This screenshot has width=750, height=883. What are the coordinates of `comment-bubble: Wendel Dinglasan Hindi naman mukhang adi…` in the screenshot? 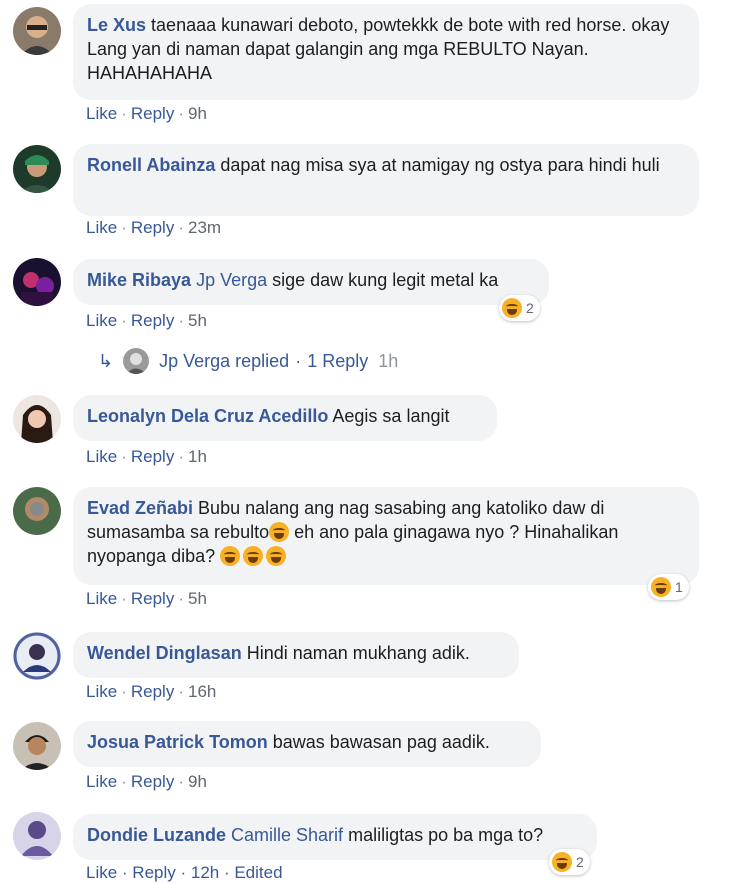 It's located at (296, 655).